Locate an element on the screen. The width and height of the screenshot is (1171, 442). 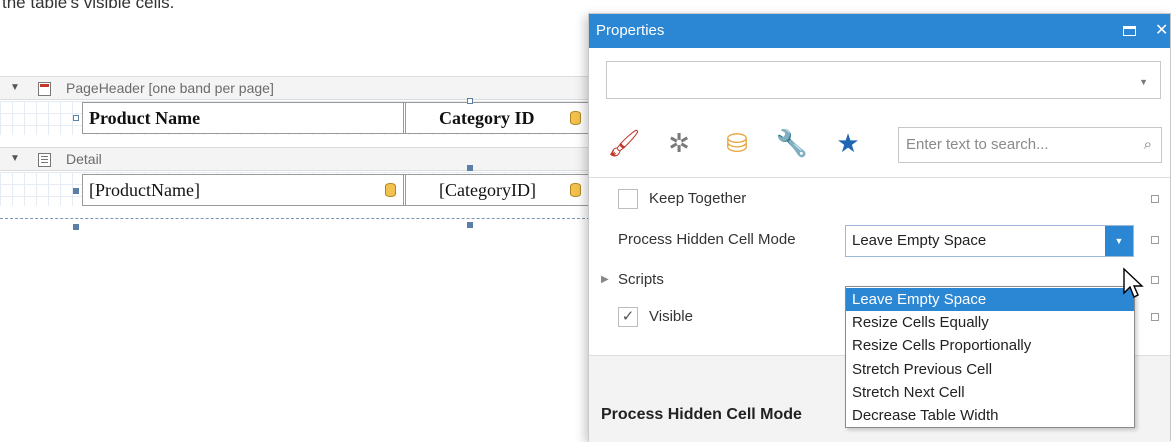
band-detail: ▼ Detail is located at coordinates (295, 159).